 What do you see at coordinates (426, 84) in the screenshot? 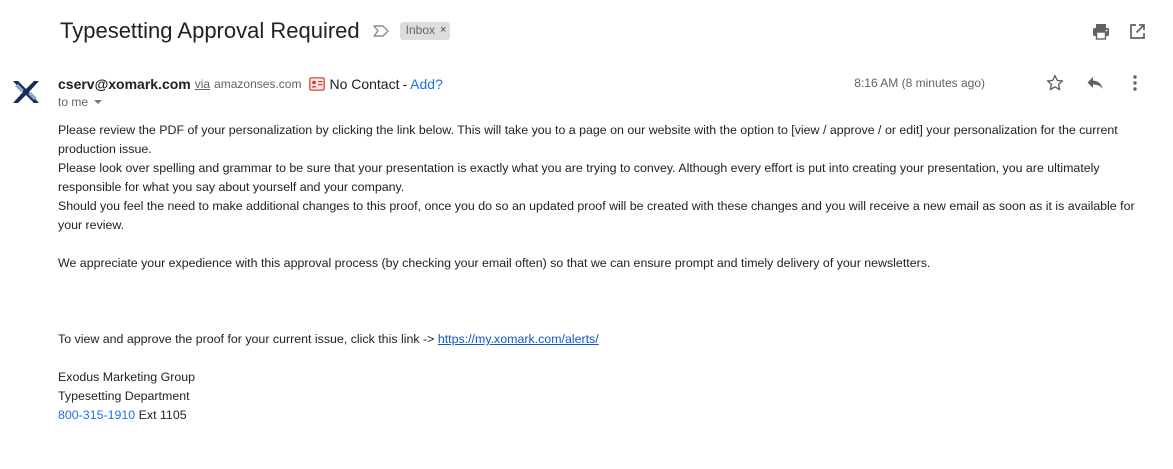
I see `add-contact-link: Add?` at bounding box center [426, 84].